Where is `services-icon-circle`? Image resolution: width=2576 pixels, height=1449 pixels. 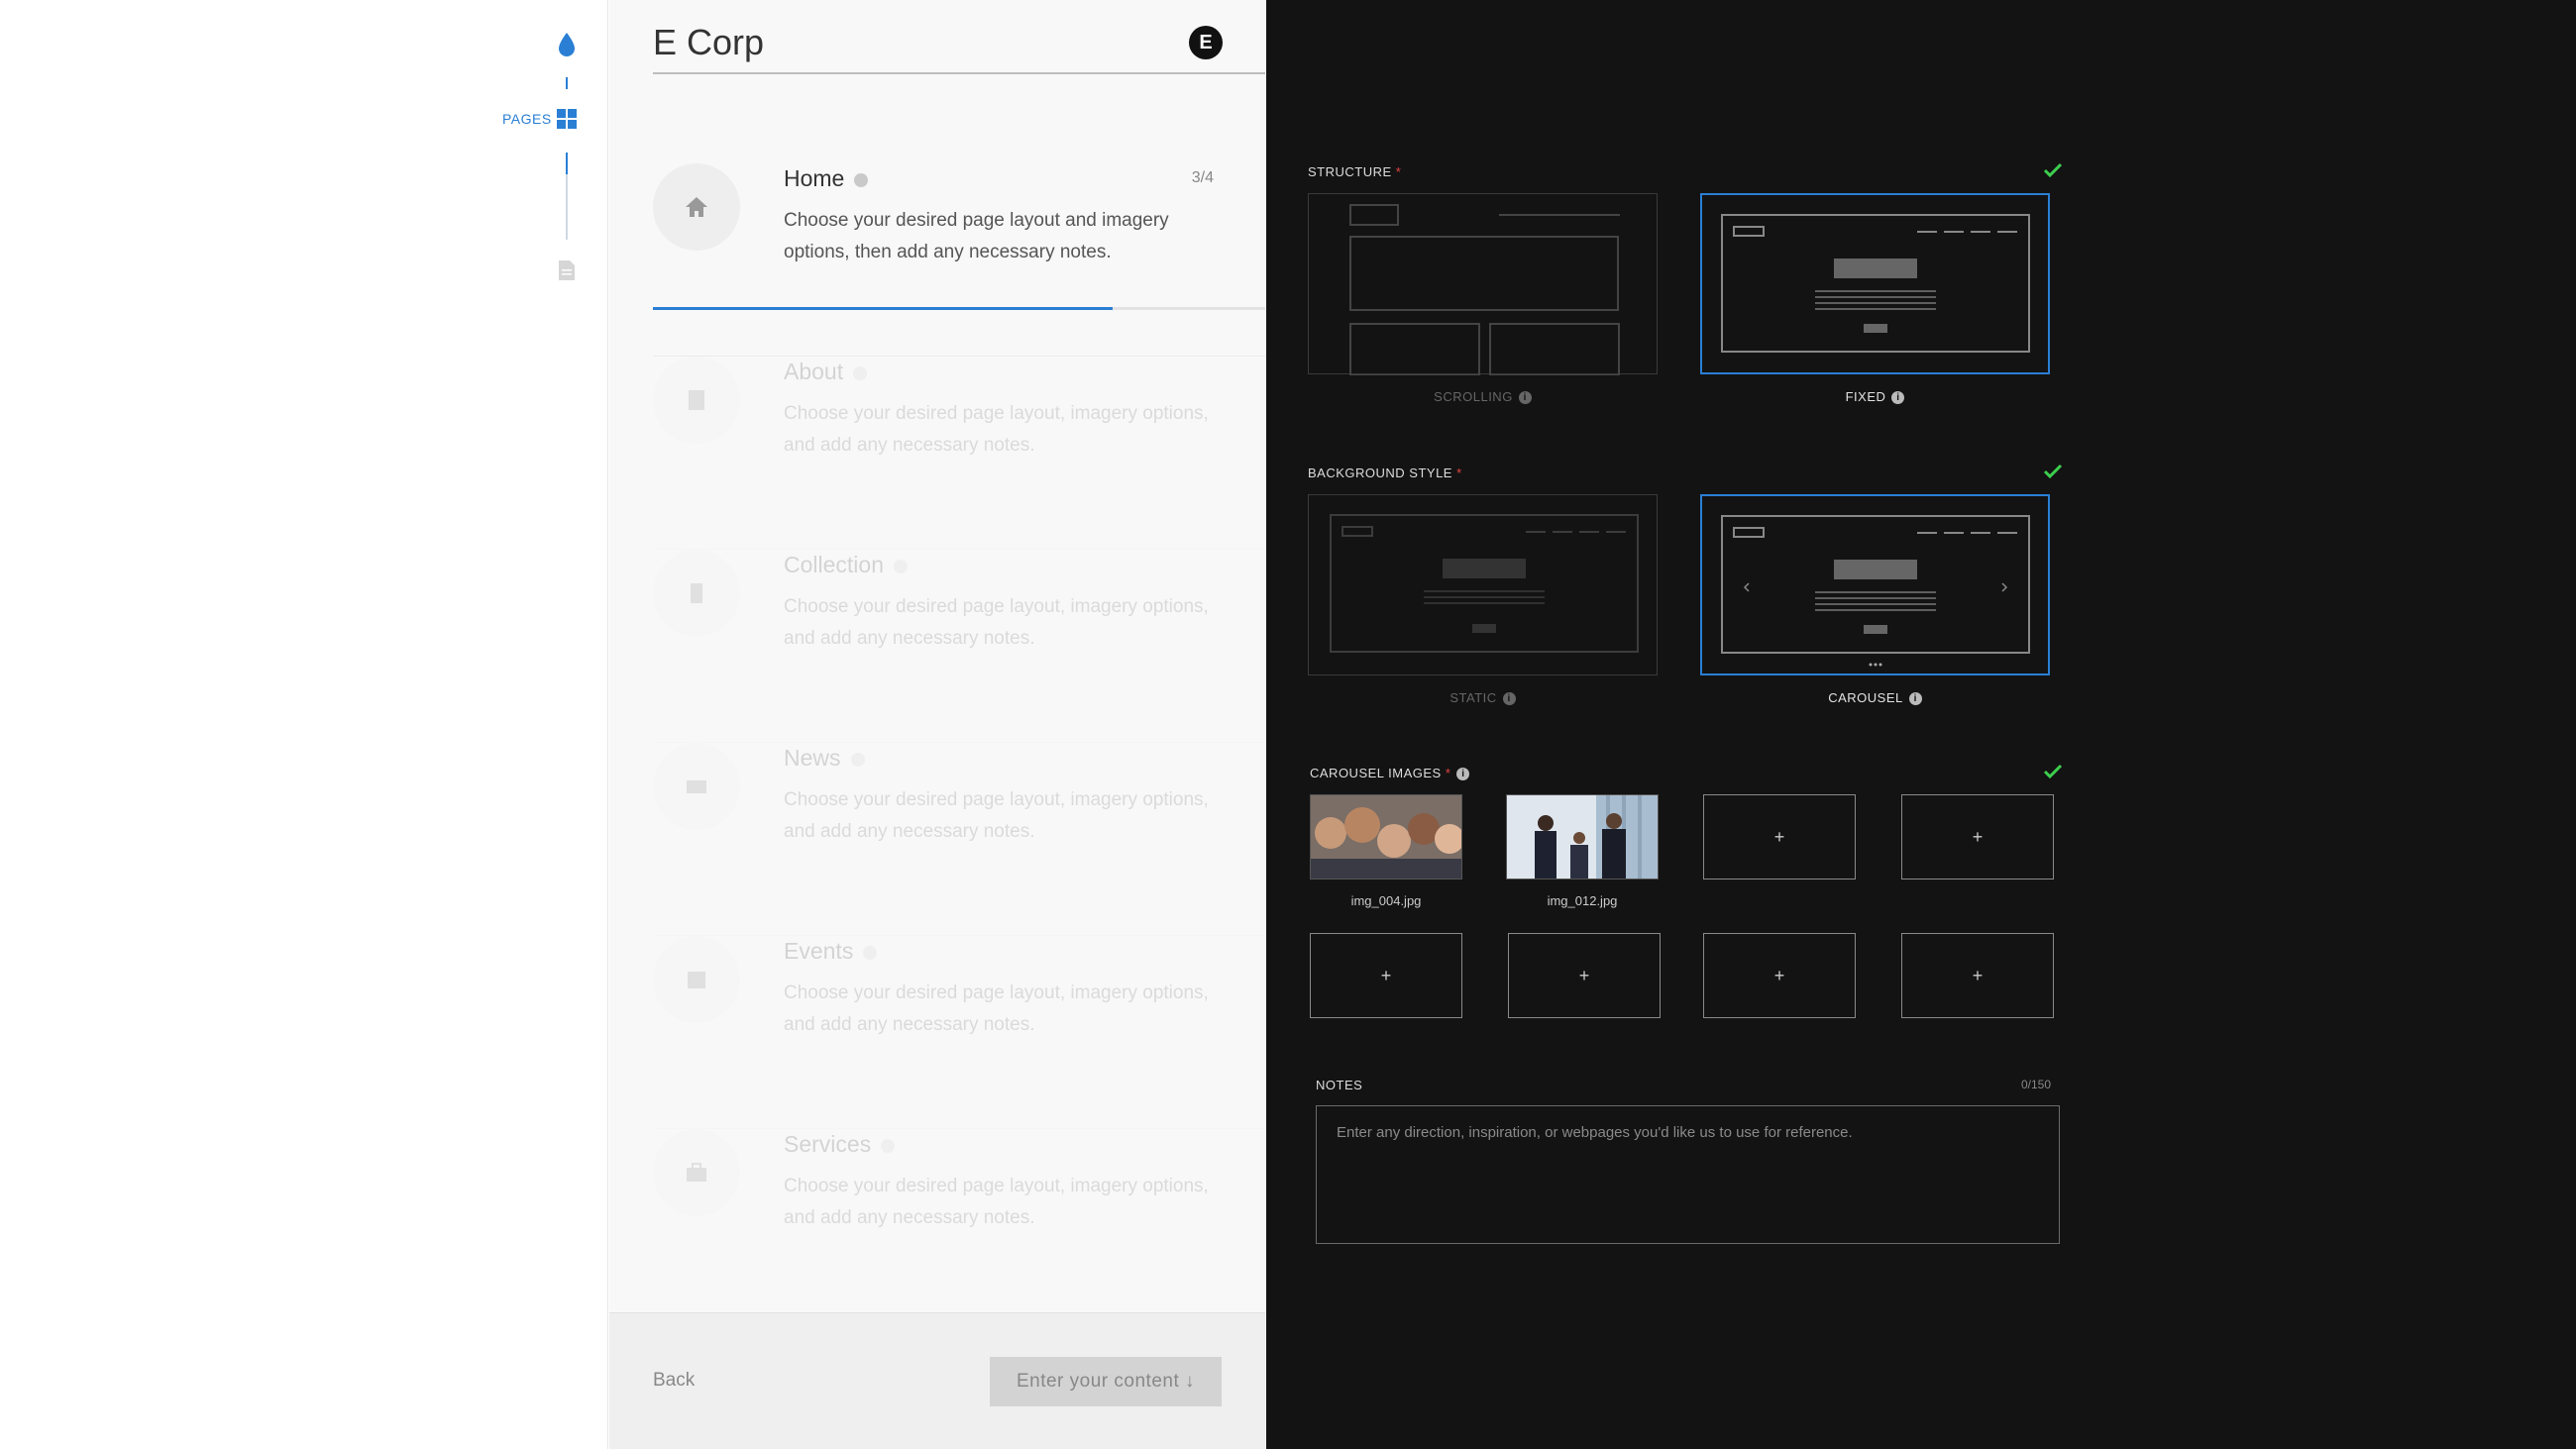
services-icon-circle is located at coordinates (696, 1172).